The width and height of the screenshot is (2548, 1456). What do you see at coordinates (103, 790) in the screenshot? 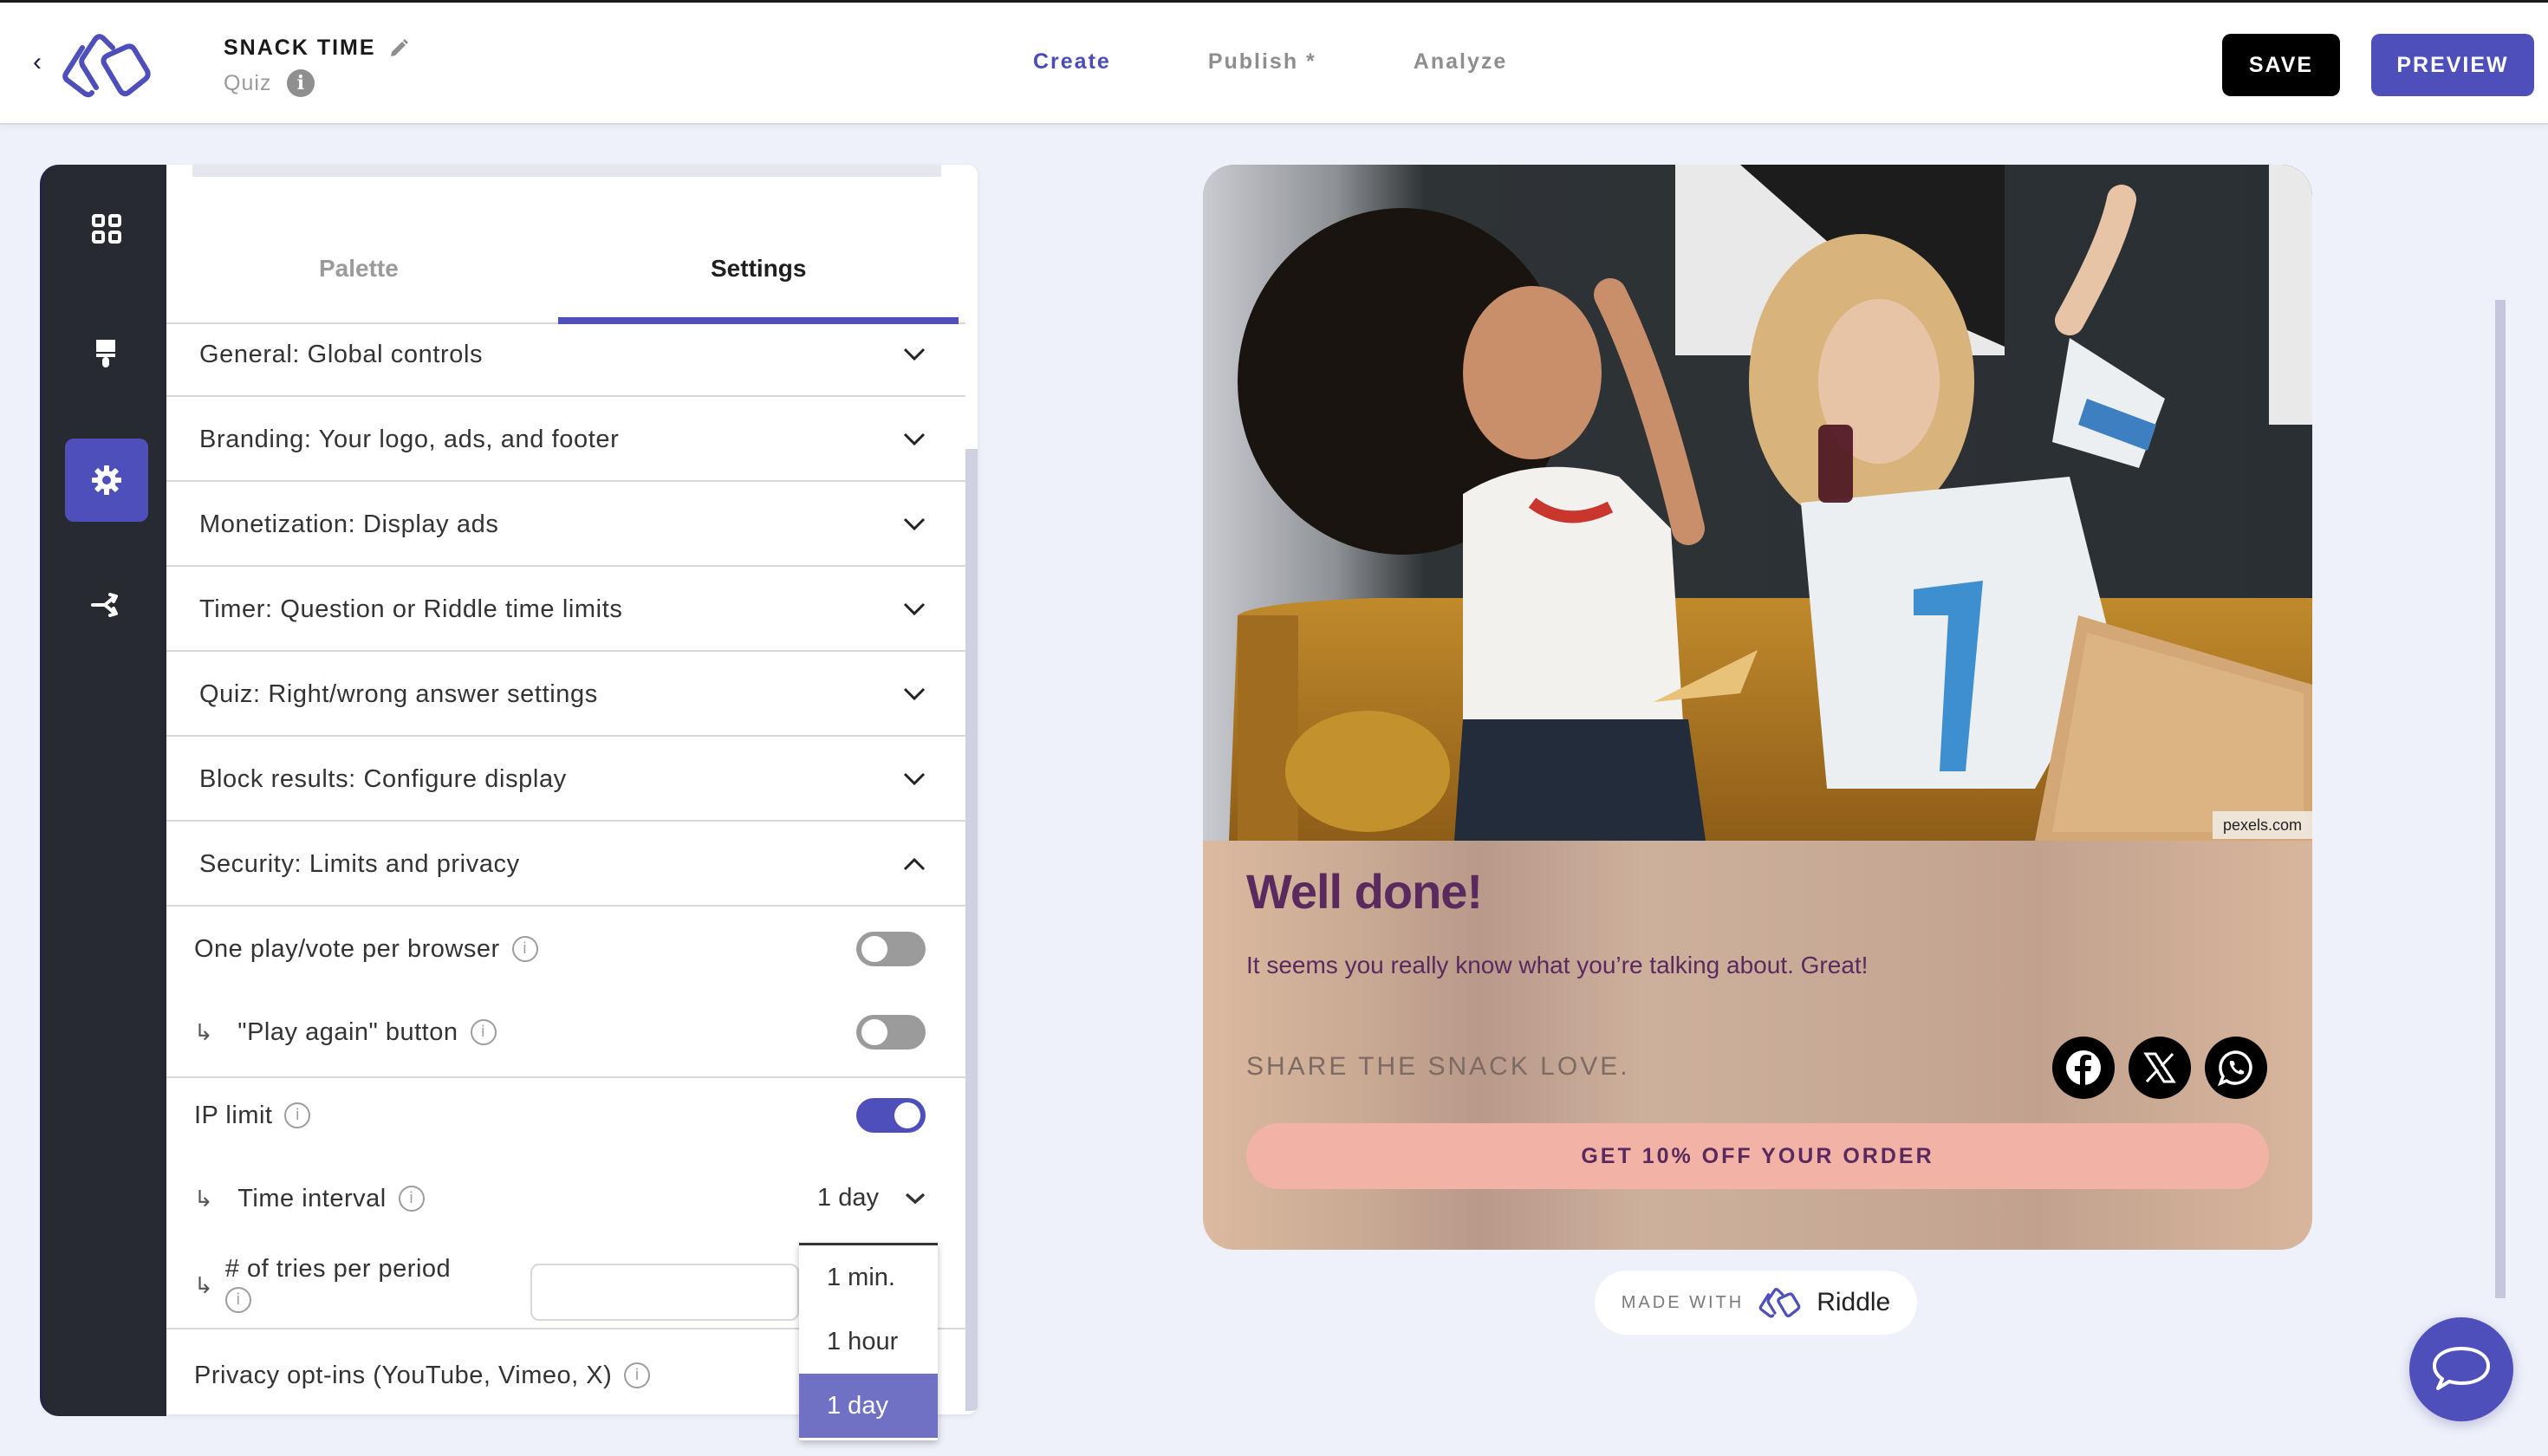
I see `icon-rail` at bounding box center [103, 790].